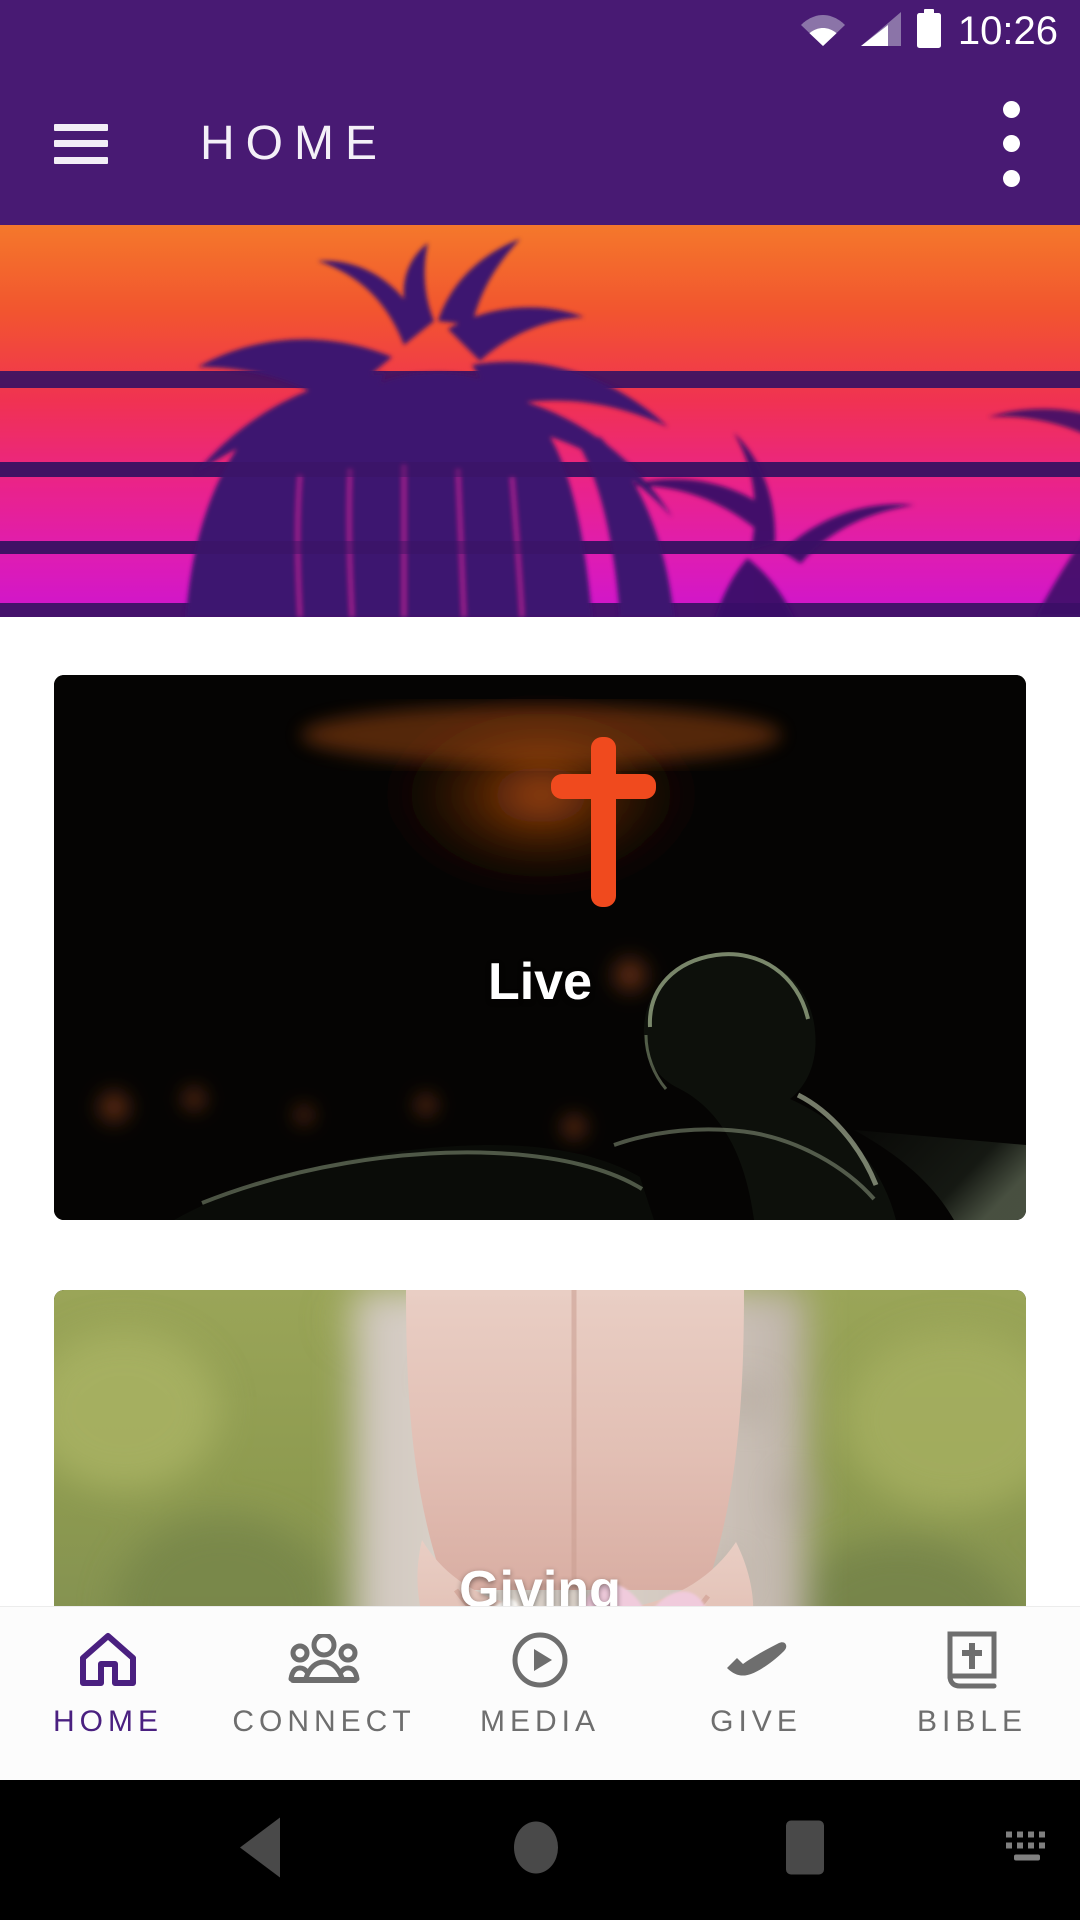 This screenshot has width=1080, height=1920. What do you see at coordinates (108, 1660) in the screenshot?
I see `home-icon` at bounding box center [108, 1660].